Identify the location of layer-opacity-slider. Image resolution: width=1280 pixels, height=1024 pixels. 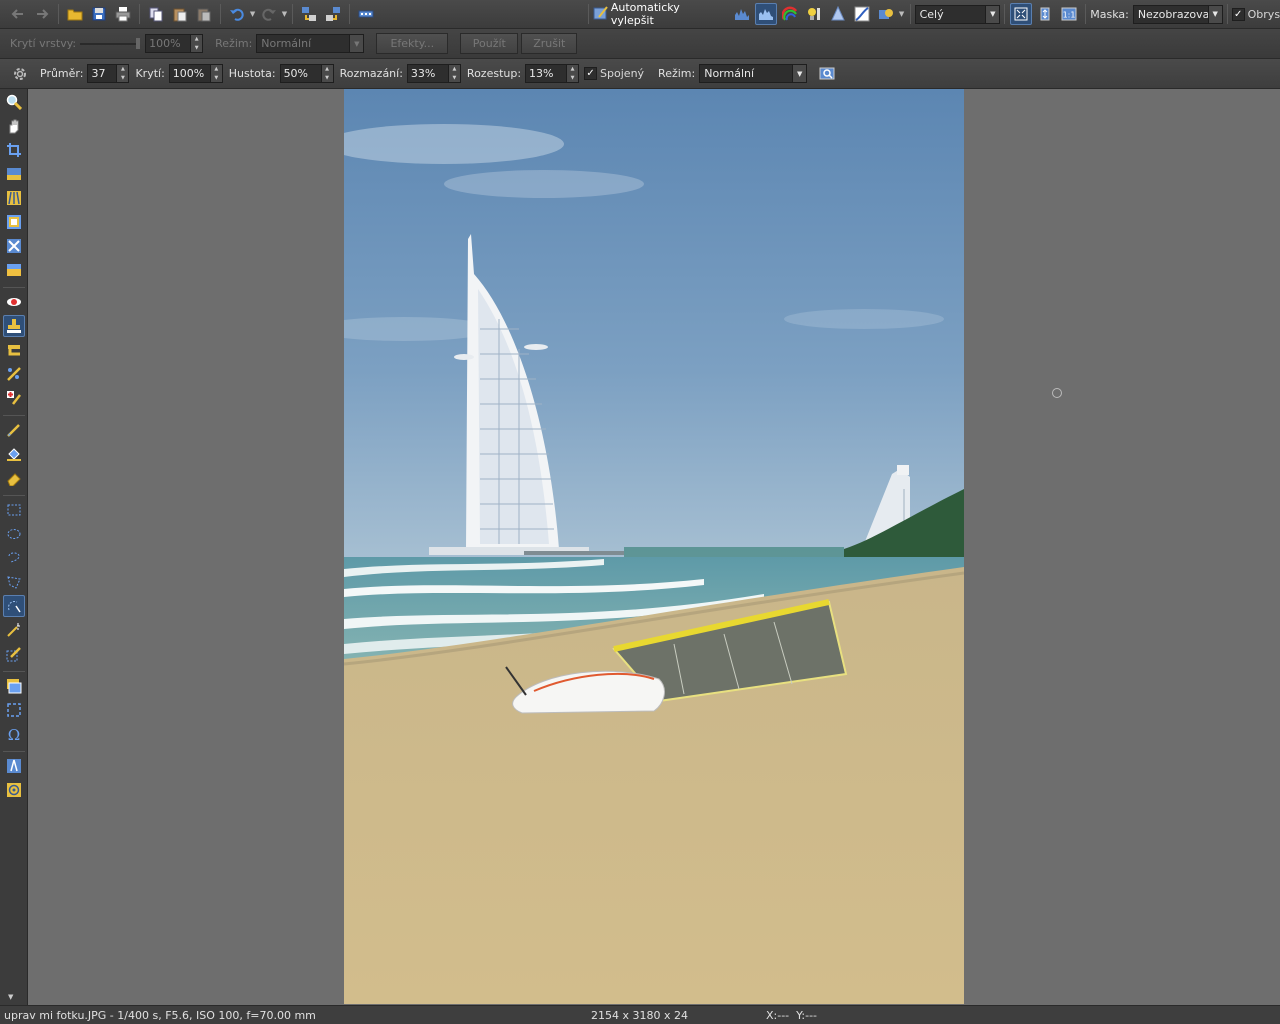
(111, 43).